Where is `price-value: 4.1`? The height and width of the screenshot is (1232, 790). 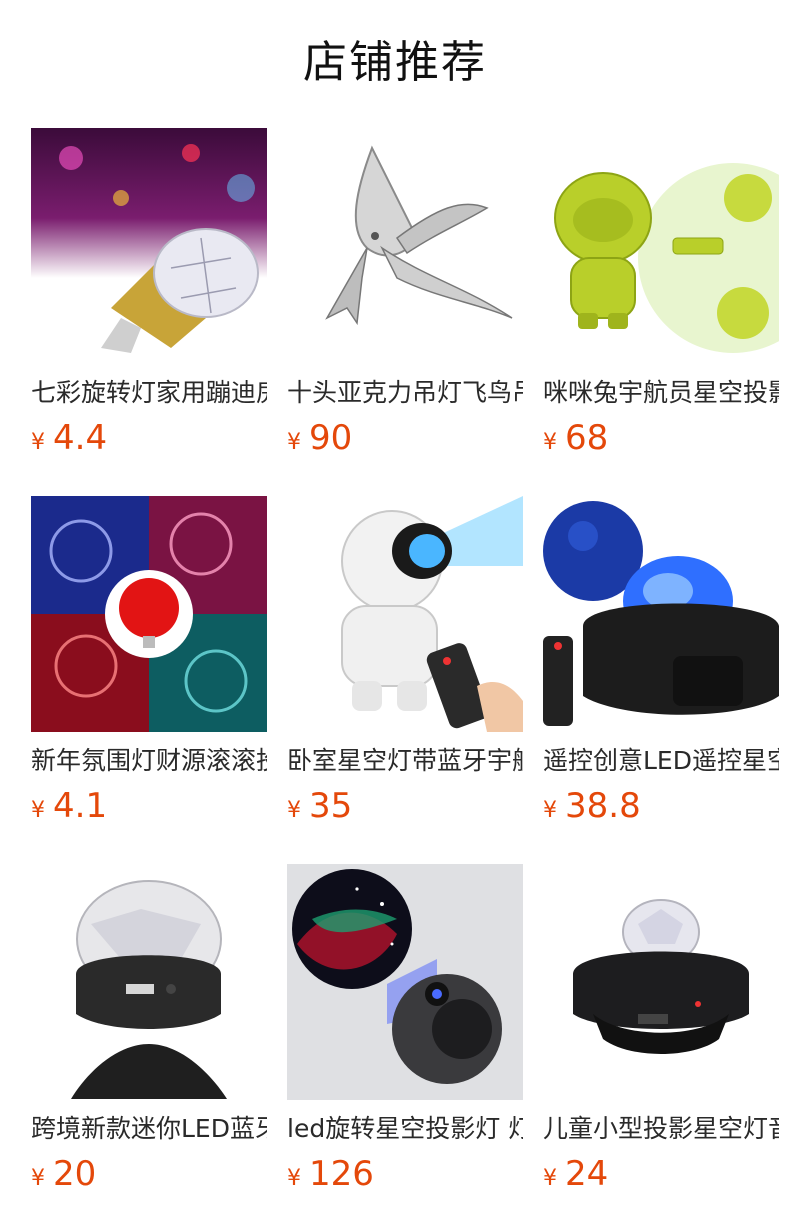 price-value: 4.1 is located at coordinates (80, 806).